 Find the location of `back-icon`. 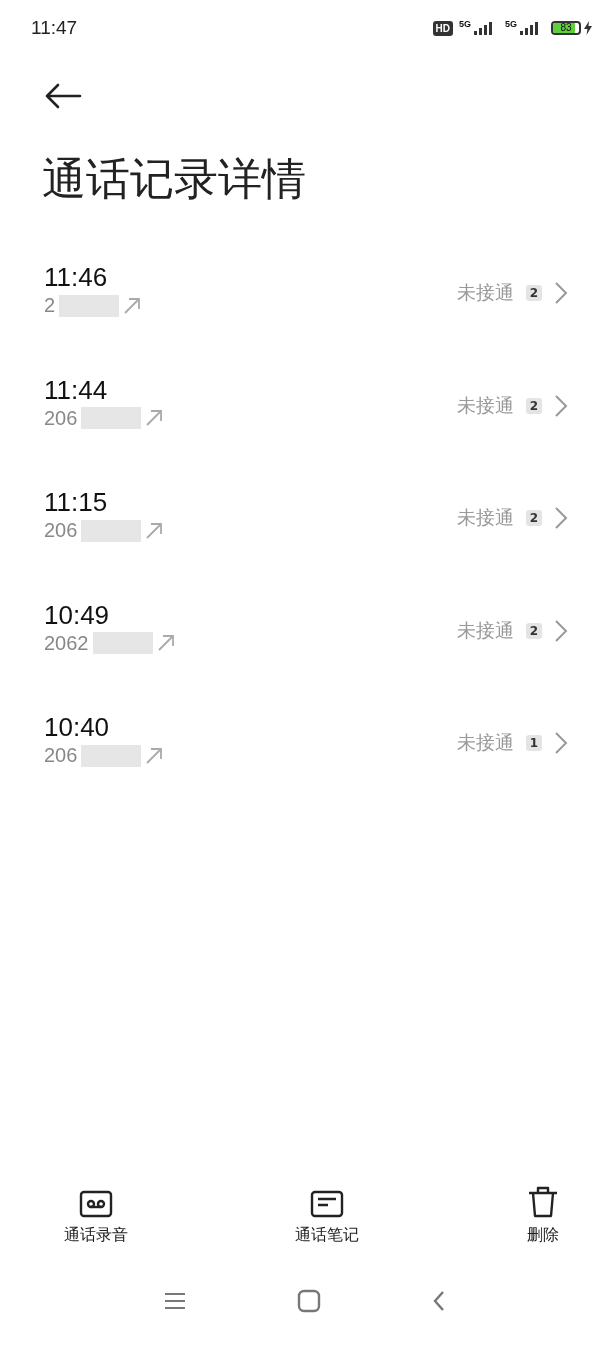

back-icon is located at coordinates (439, 1301).